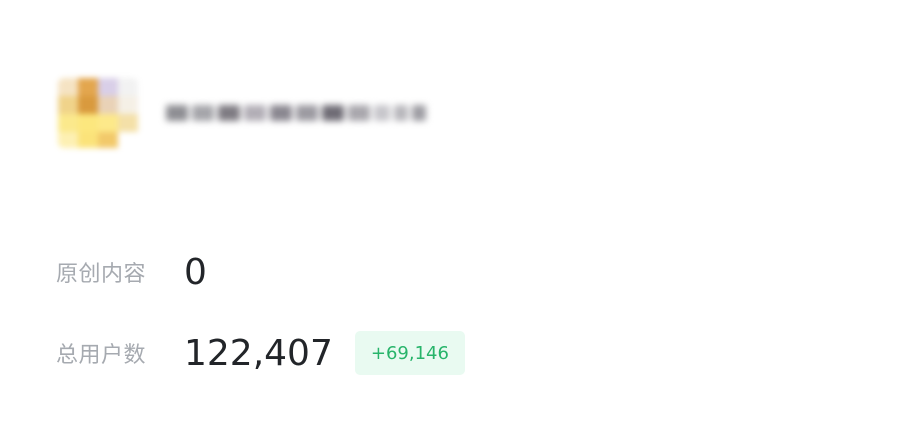  I want to click on total-users-label: 总用户数, so click(101, 355).